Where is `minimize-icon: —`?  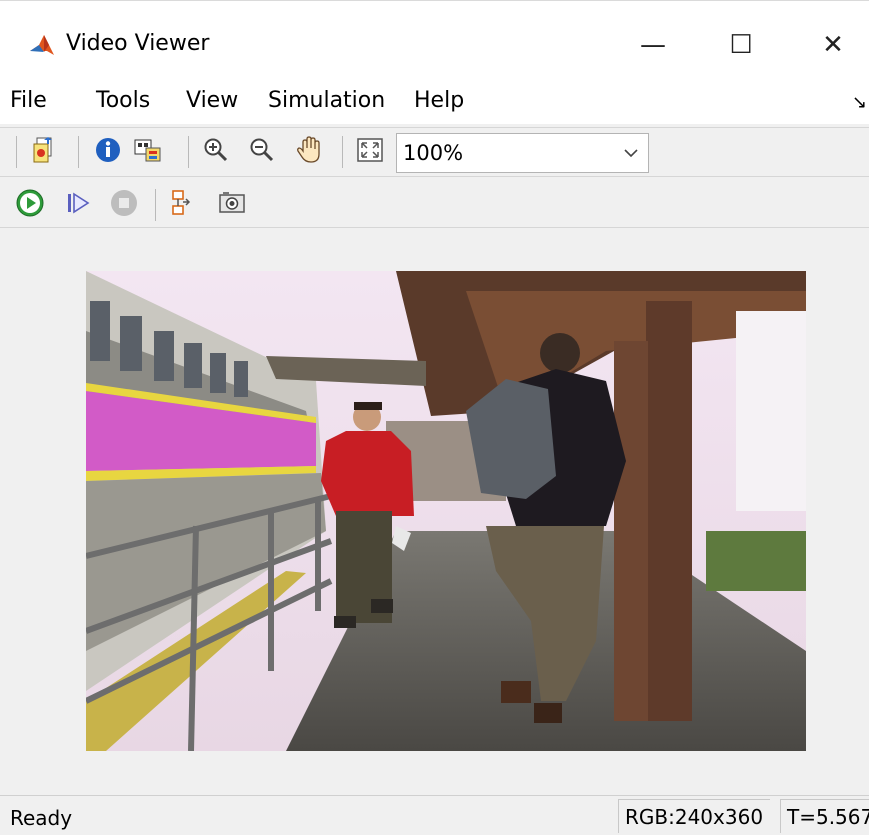 minimize-icon: — is located at coordinates (653, 45).